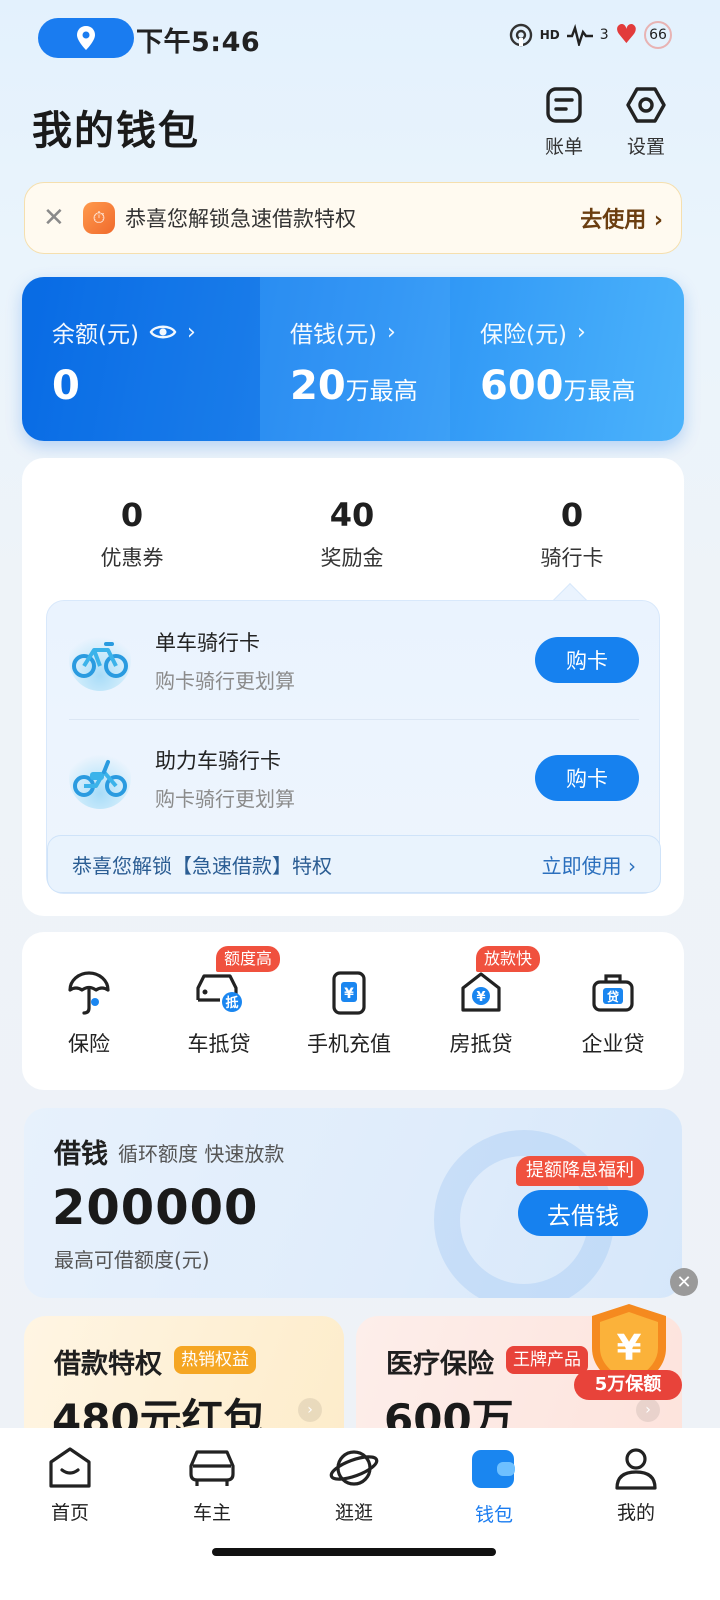  Describe the element at coordinates (353, 1203) in the screenshot. I see `loan-card: 借钱 循环额度 快速放款 200000 最高可借额度(元) 去借钱 提额降息福利` at that location.